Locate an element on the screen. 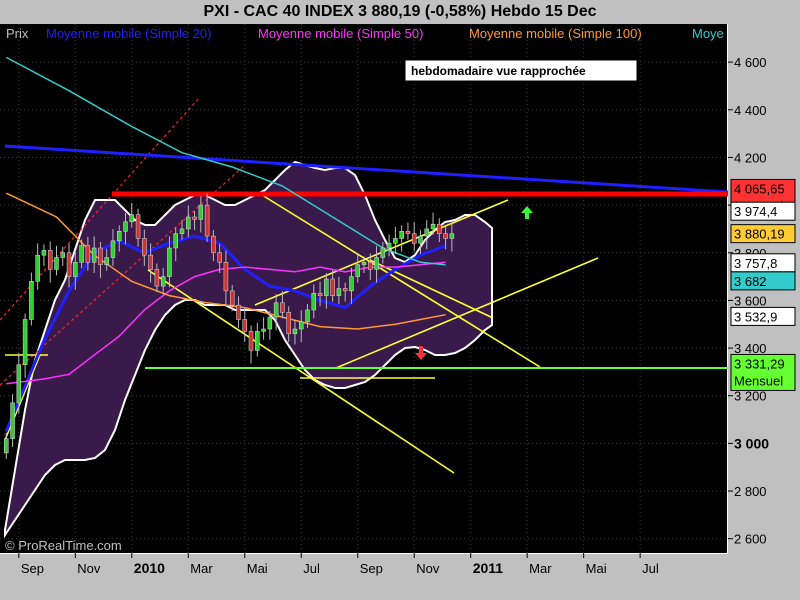 This screenshot has height=600, width=800. price-tag-value: 3 757,8 is located at coordinates (755, 263).